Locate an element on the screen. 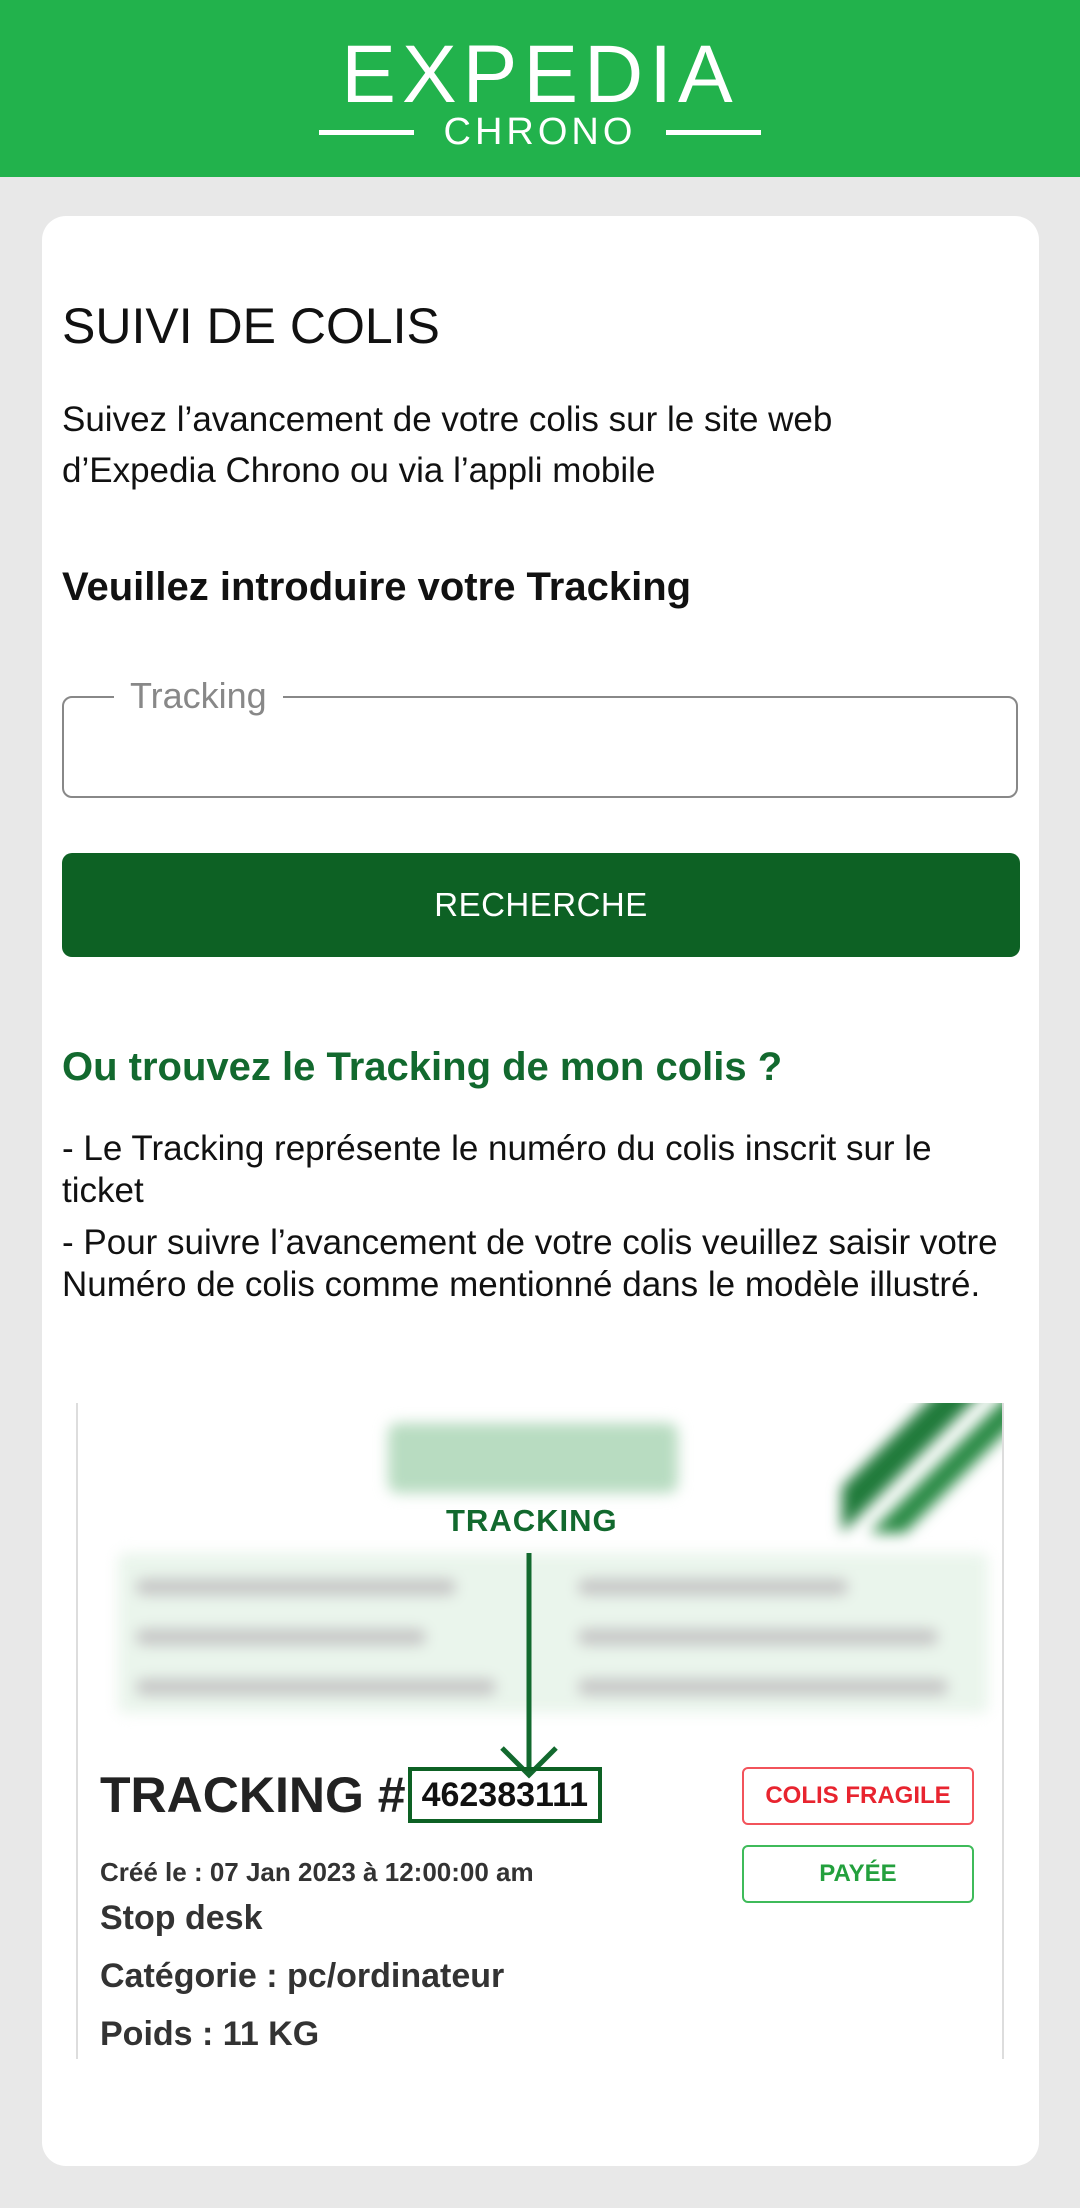  expedia-chrono-logo: EXPEDIA CHRONO is located at coordinates (540, 91).